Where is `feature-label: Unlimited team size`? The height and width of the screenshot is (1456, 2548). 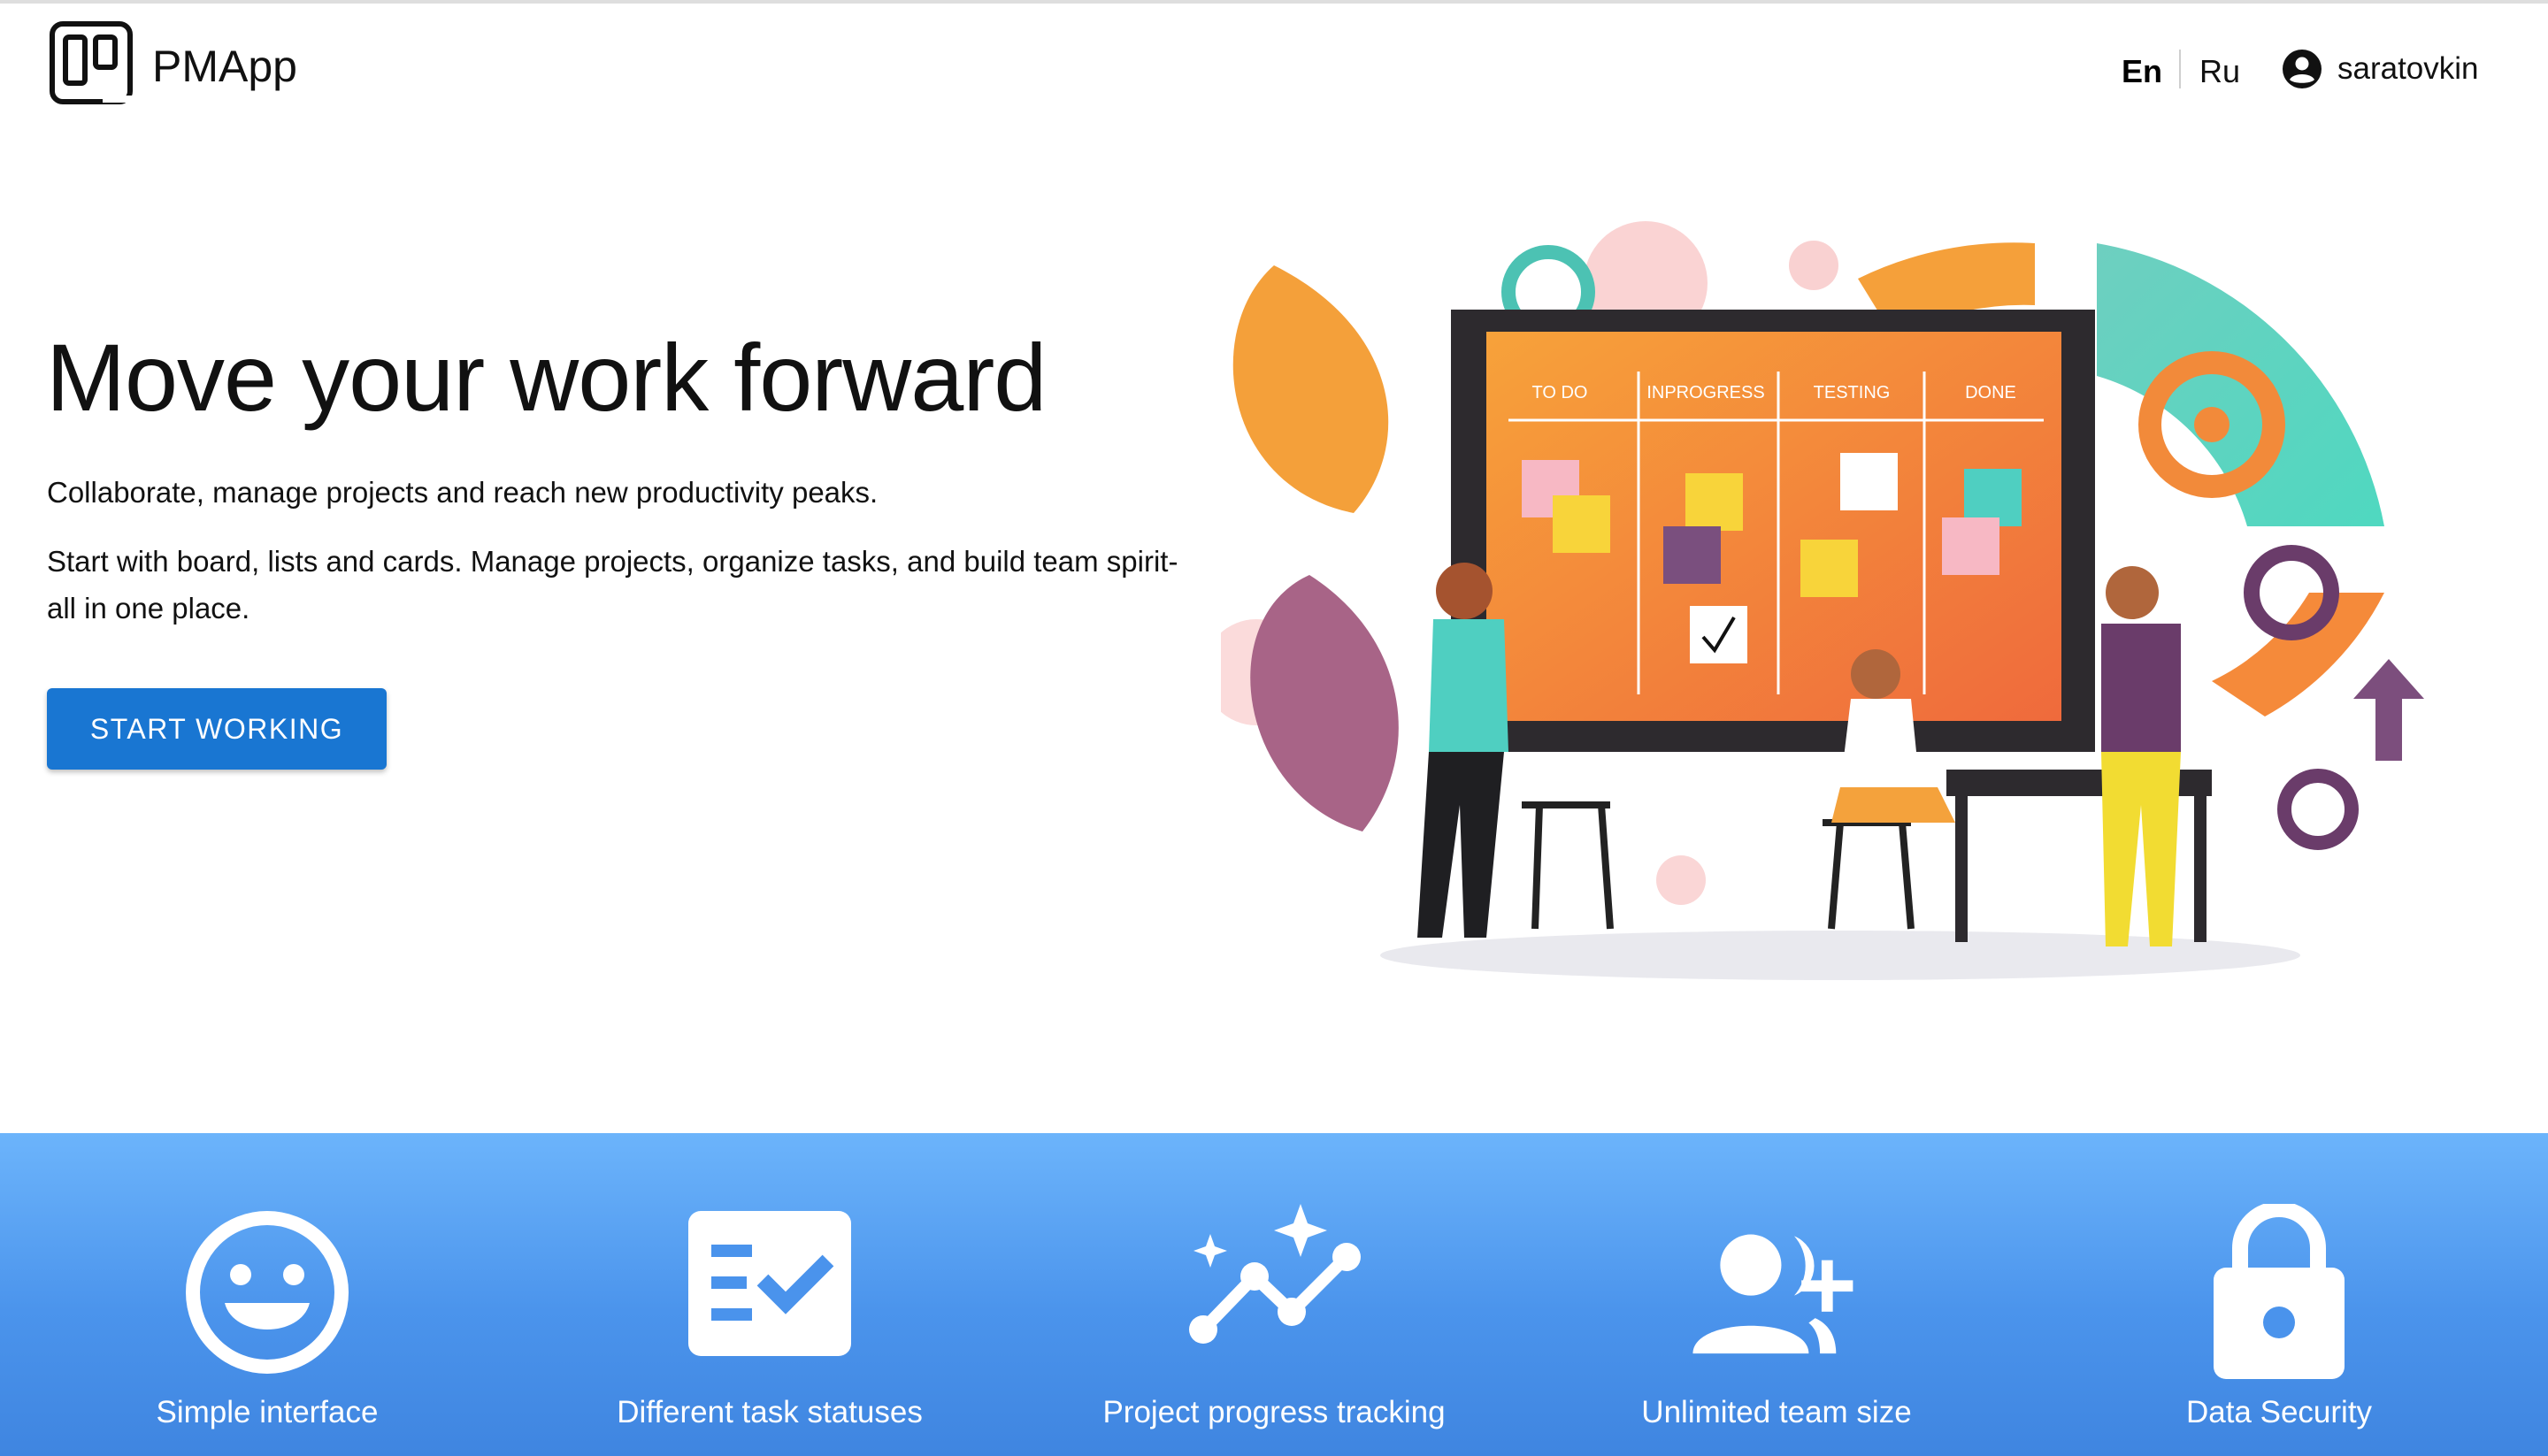
feature-label: Unlimited team size is located at coordinates (1776, 1412).